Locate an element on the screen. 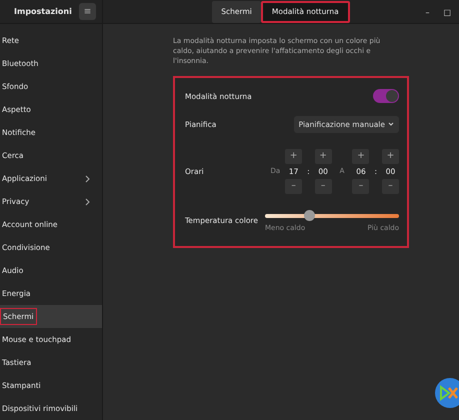 The image size is (459, 420). maximize-button: □ is located at coordinates (447, 12).